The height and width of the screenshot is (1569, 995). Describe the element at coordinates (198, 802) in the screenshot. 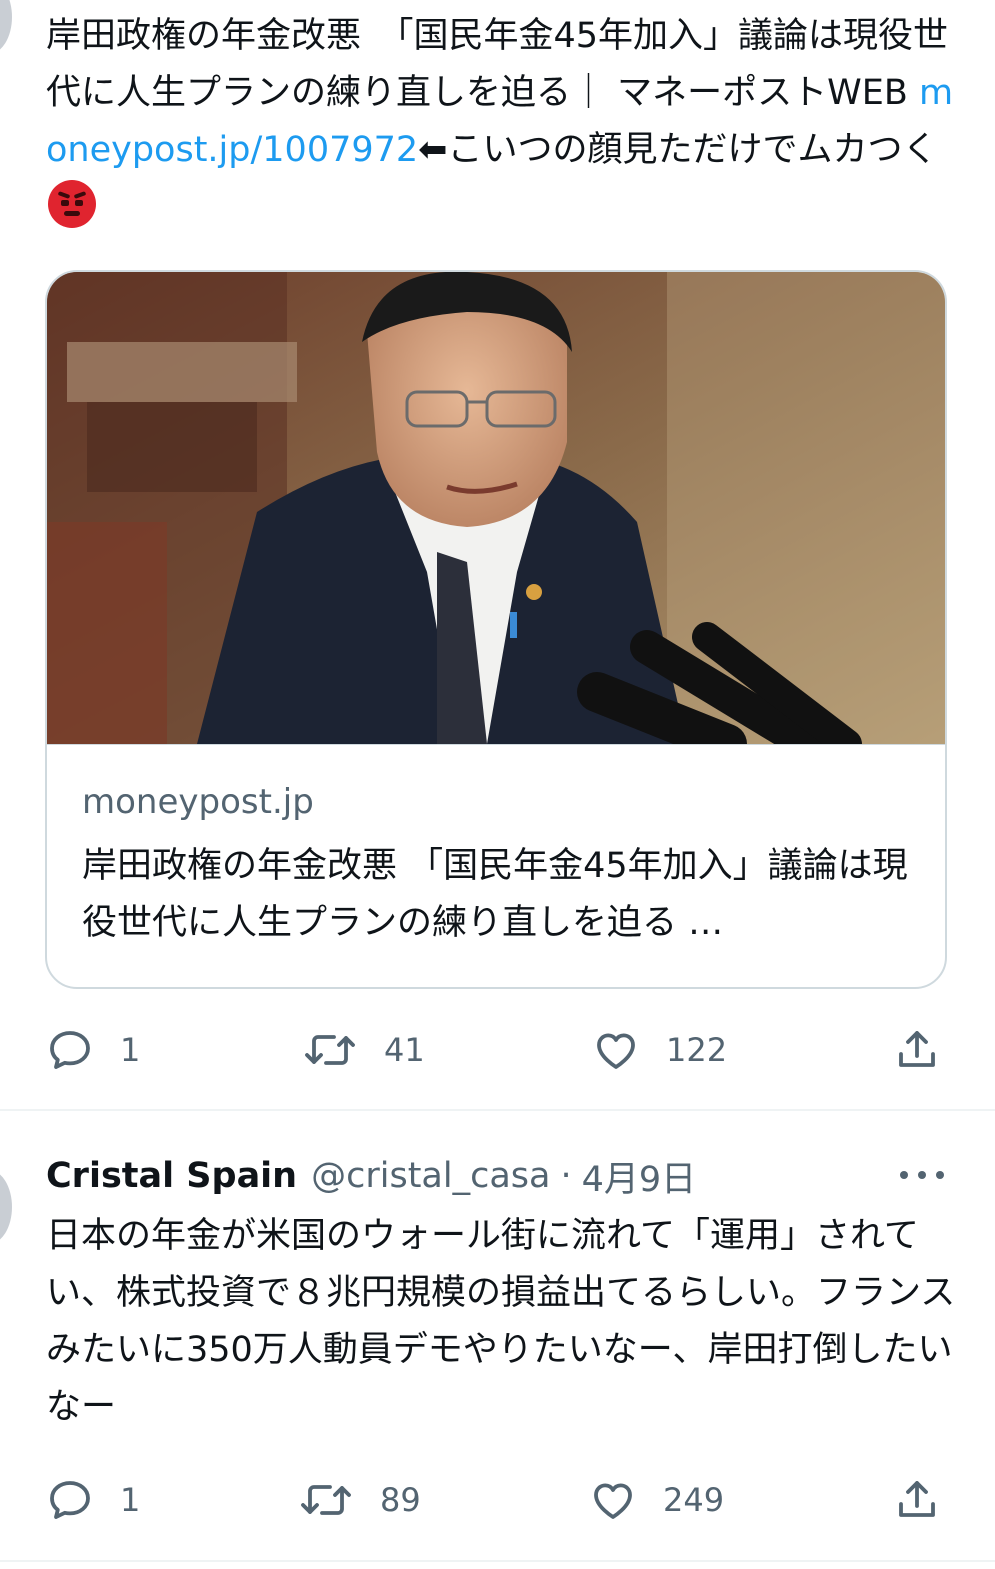

I see `card-domain: moneypost.jp` at that location.